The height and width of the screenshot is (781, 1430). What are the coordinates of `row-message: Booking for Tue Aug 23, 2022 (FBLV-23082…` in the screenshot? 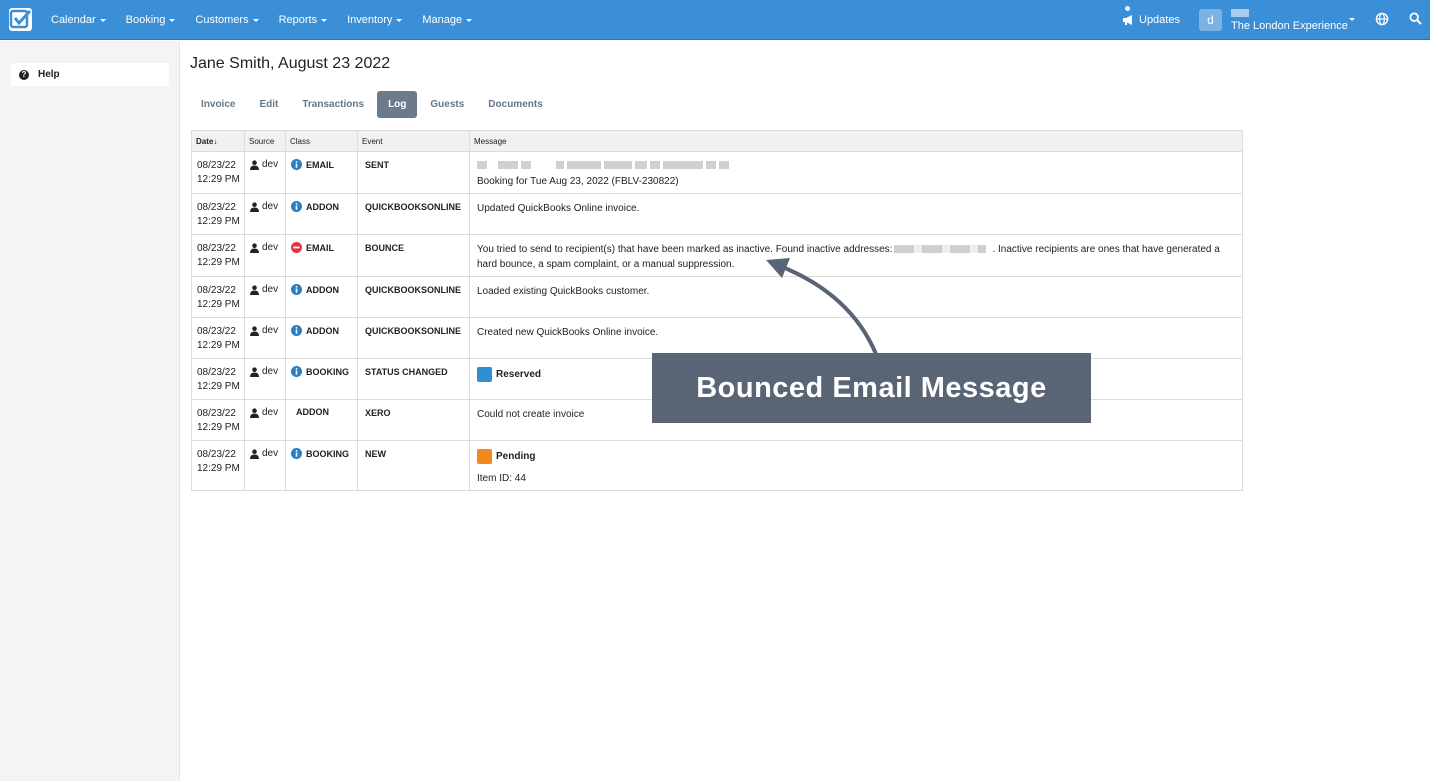 It's located at (578, 181).